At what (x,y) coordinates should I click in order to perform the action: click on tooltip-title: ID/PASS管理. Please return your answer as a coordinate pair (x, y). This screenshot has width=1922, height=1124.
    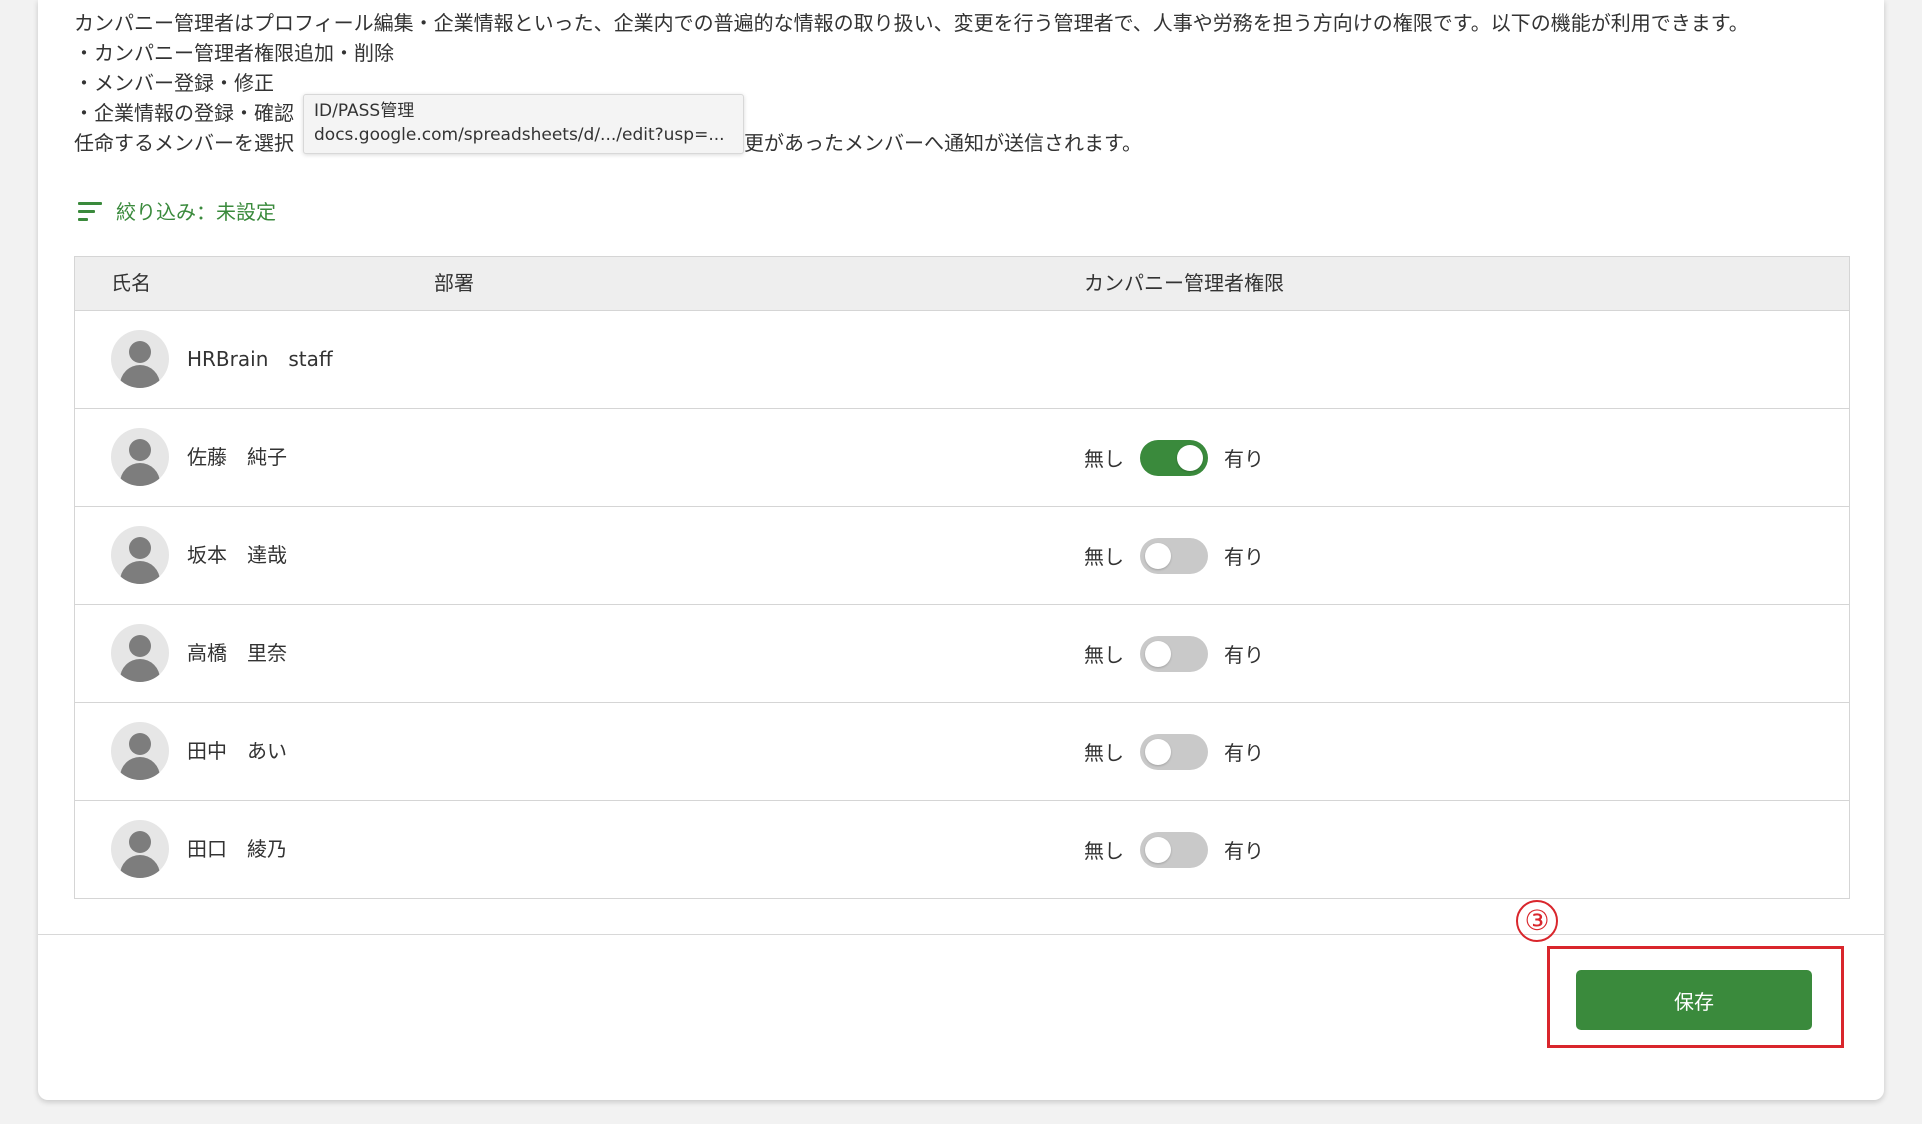
    Looking at the image, I should click on (364, 111).